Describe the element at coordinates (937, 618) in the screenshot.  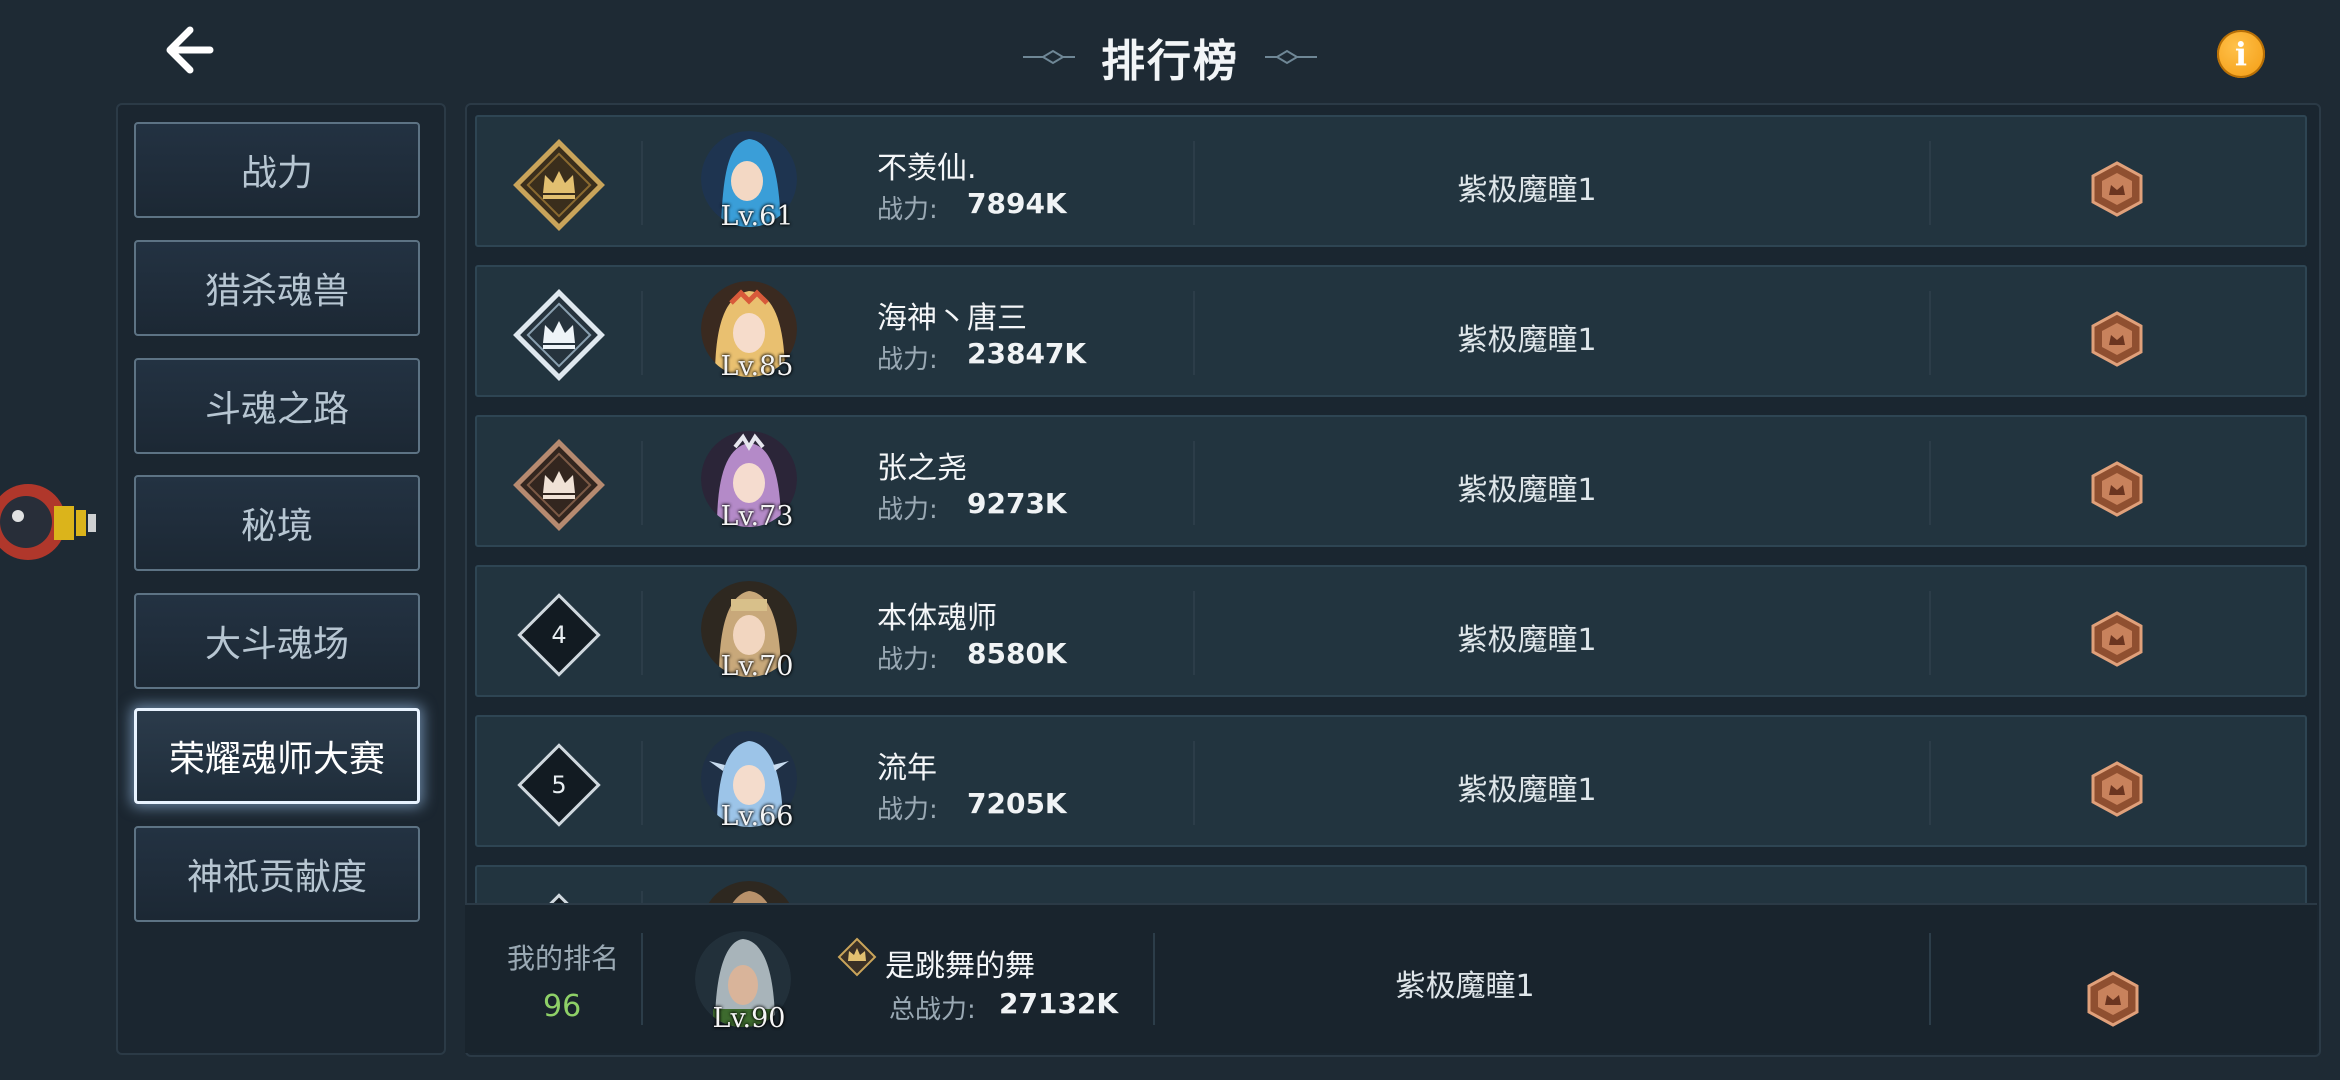
I see `player-name: 本体魂师` at that location.